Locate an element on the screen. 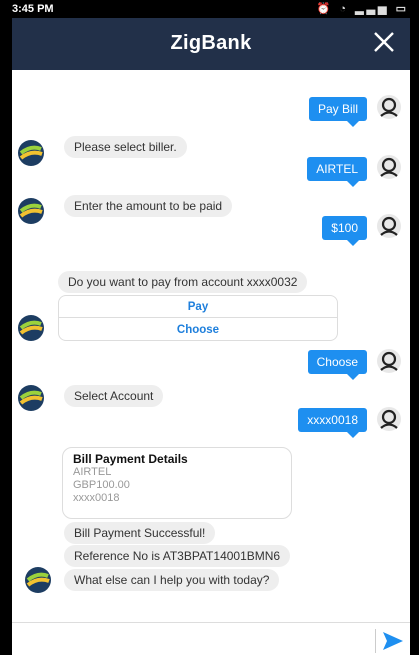  send-icon is located at coordinates (393, 641).